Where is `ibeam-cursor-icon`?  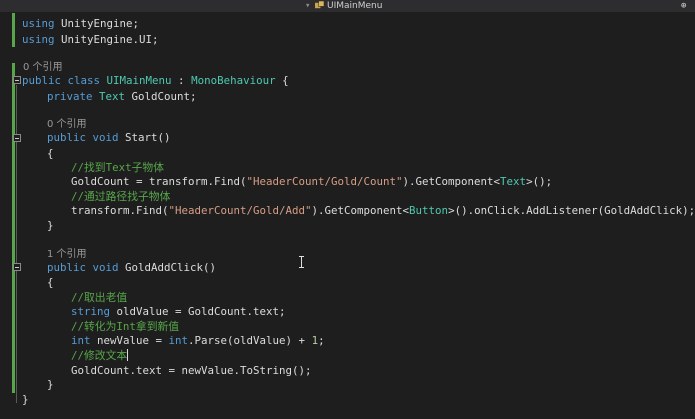 ibeam-cursor-icon is located at coordinates (301, 262).